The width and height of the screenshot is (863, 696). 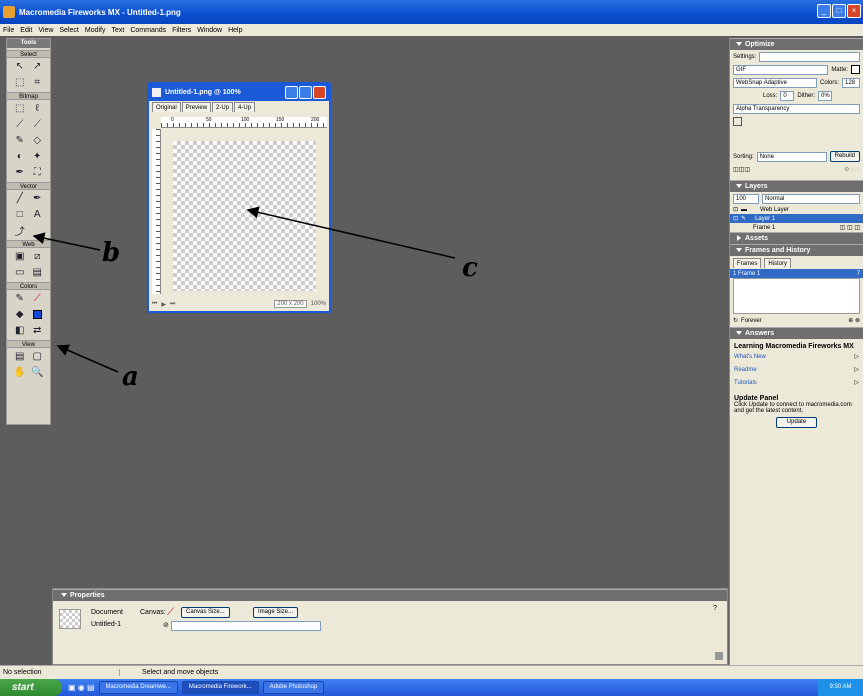 What do you see at coordinates (787, 95) in the screenshot?
I see `loss-field: 0` at bounding box center [787, 95].